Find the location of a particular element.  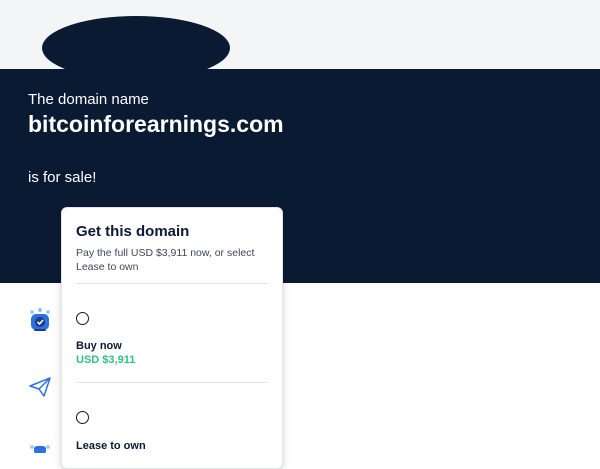

hero-posttext: is for sale! is located at coordinates (62, 177).